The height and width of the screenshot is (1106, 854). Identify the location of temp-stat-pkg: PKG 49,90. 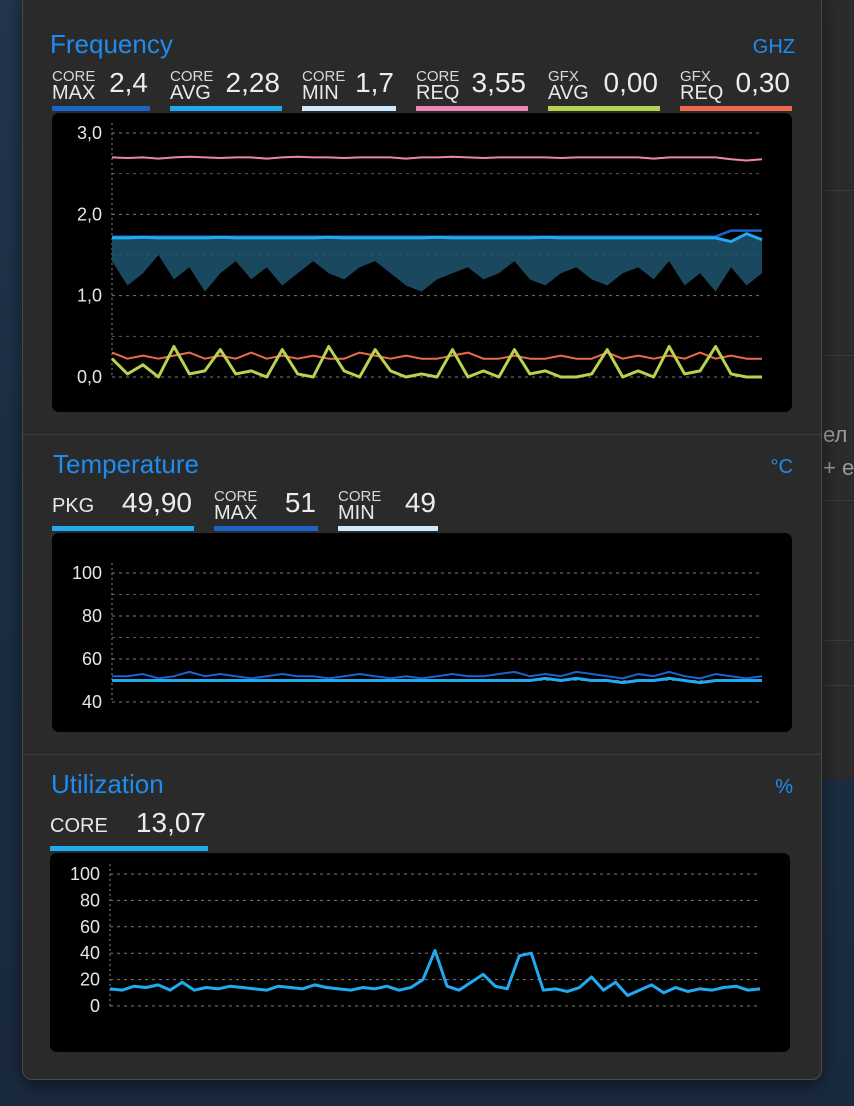
(123, 509).